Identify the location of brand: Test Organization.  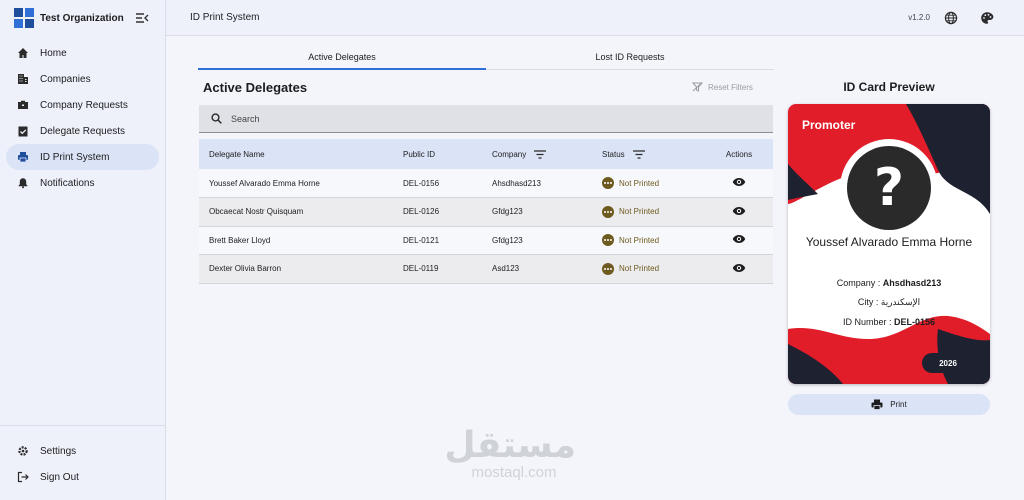
(82, 18).